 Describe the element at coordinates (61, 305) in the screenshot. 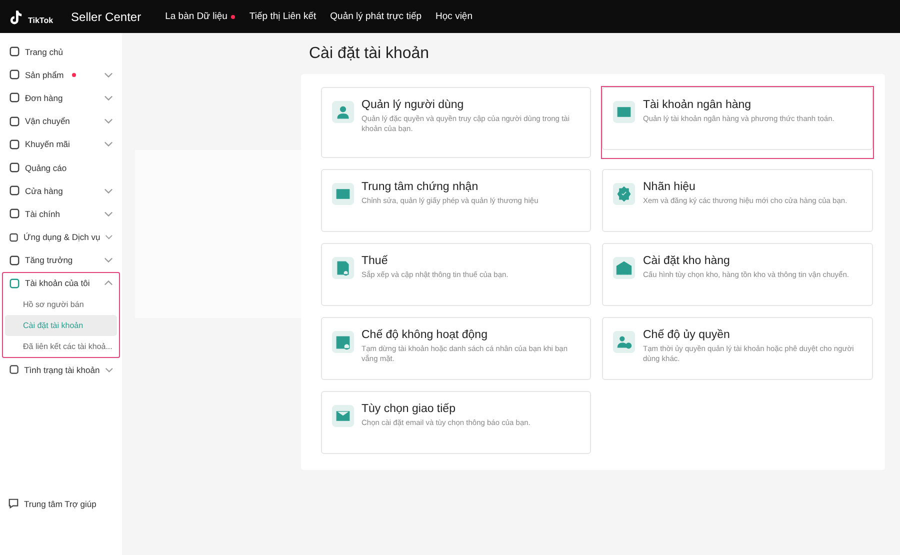

I see `submenu-item: Hồ sơ người bán` at that location.